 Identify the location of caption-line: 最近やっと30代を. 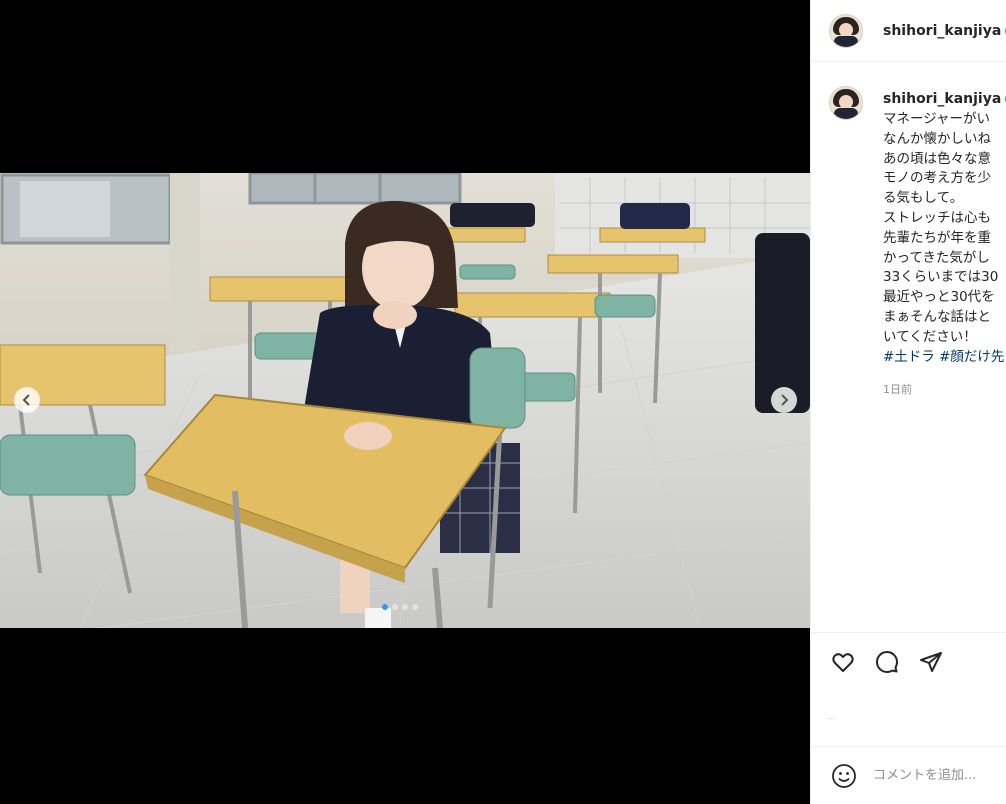
(939, 297).